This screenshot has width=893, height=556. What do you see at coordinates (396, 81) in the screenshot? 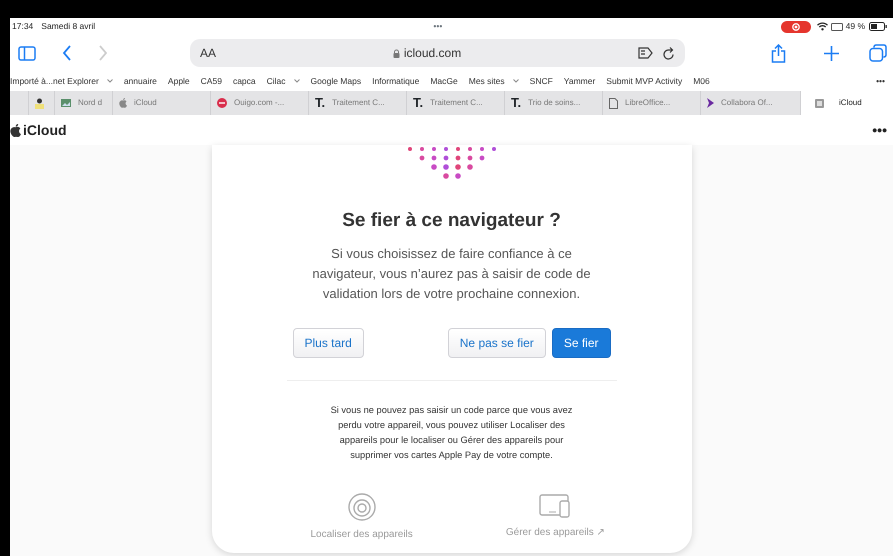
I see `bookmark-item: Informatique` at bounding box center [396, 81].